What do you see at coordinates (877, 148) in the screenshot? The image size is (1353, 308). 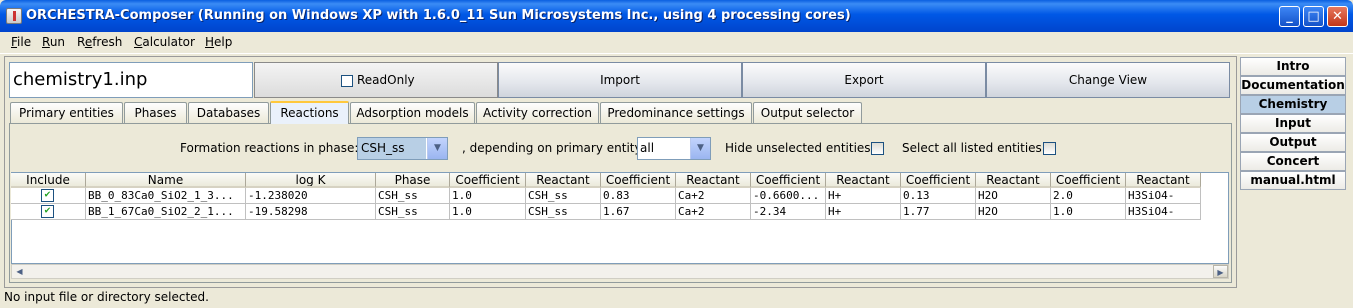 I see `hide-unselected-checkbox` at bounding box center [877, 148].